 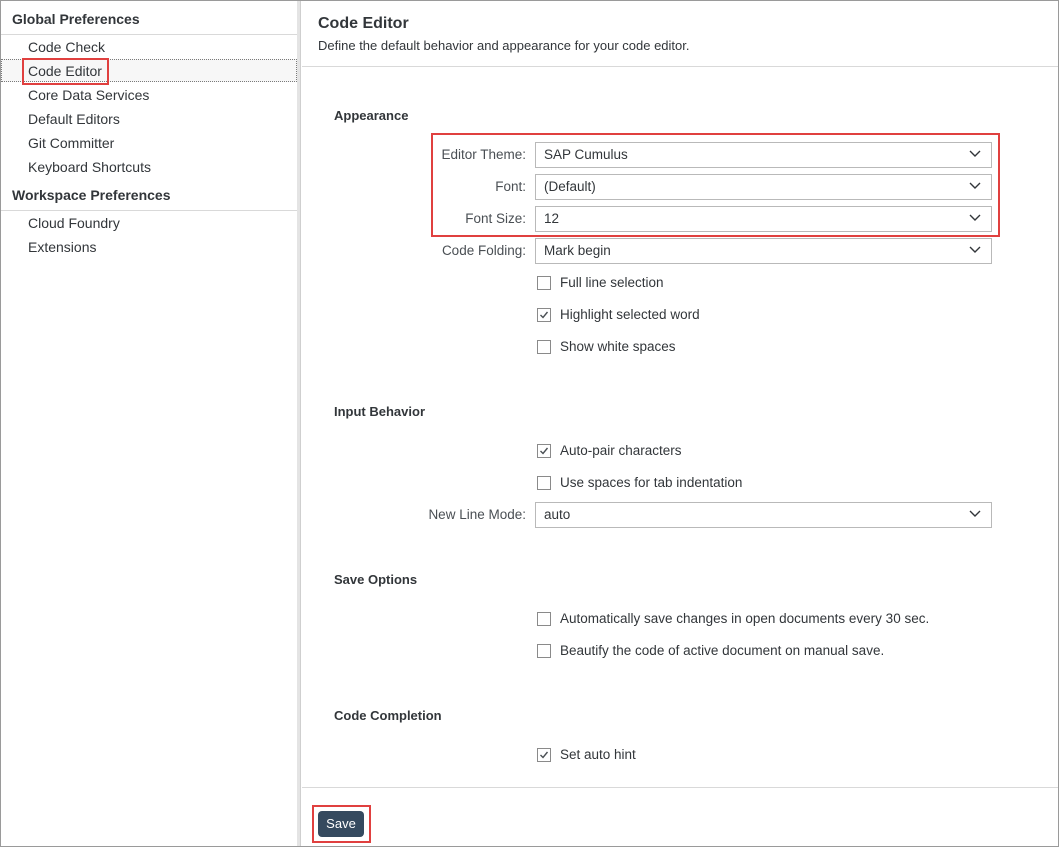 What do you see at coordinates (577, 250) in the screenshot?
I see `code-folding-value: Mark begin` at bounding box center [577, 250].